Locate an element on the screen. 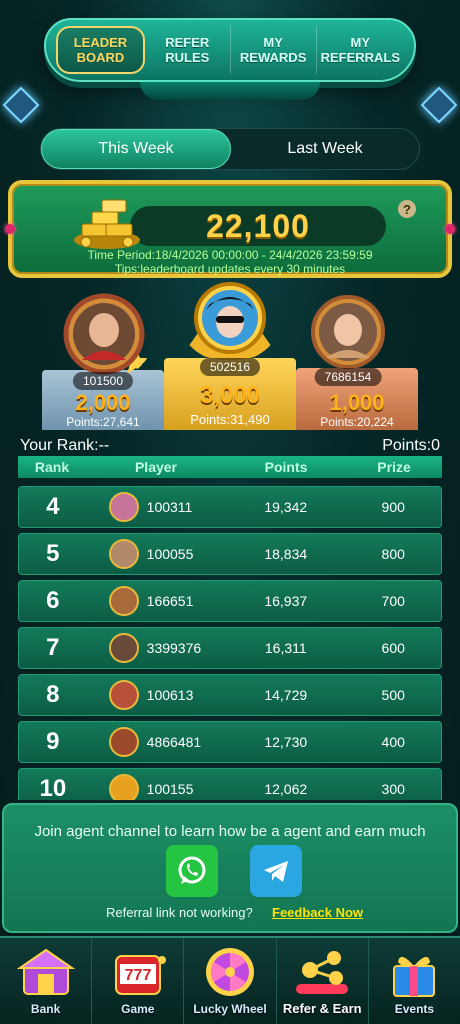 This screenshot has width=460, height=1024. row-player: 100613 is located at coordinates (156, 695).